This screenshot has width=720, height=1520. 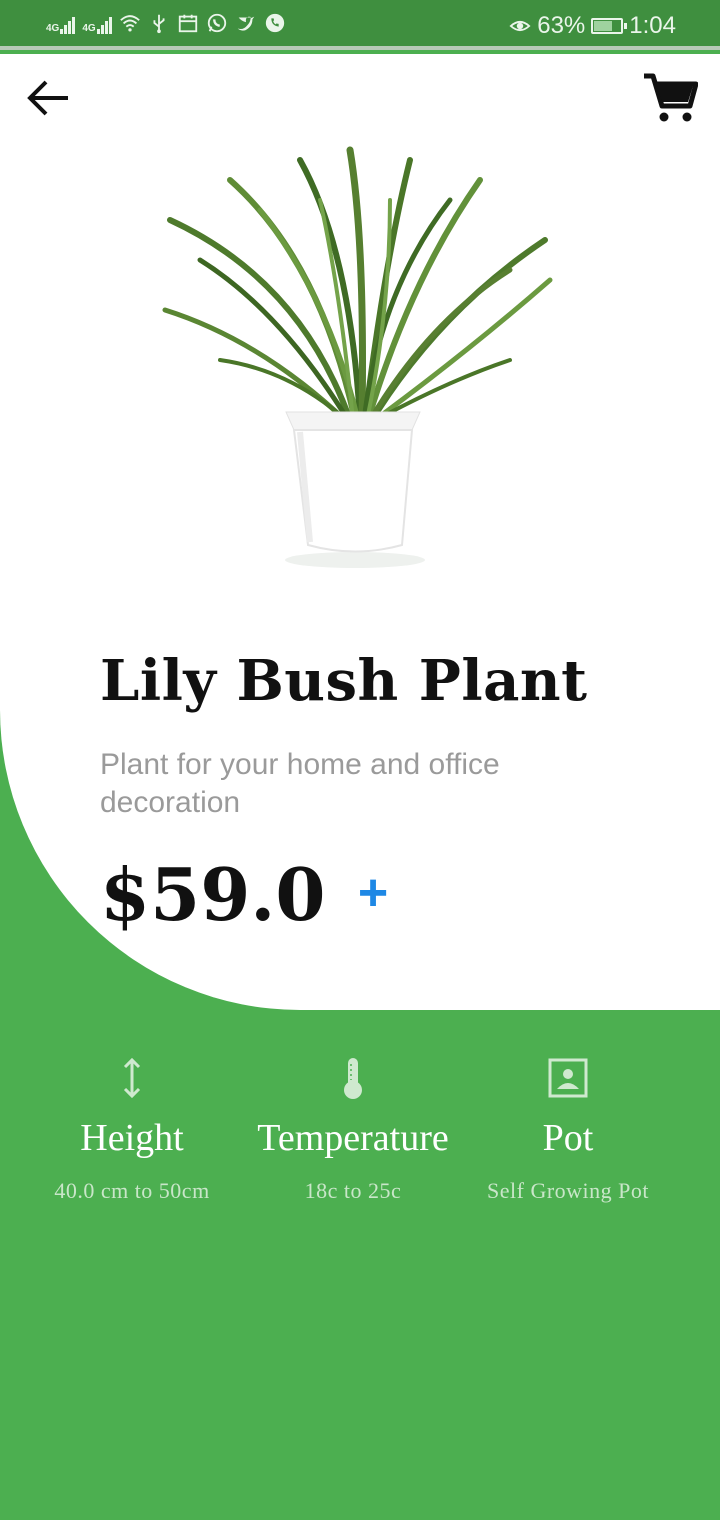 I want to click on status-icons-left: 4G 4G, so click(x=166, y=23).